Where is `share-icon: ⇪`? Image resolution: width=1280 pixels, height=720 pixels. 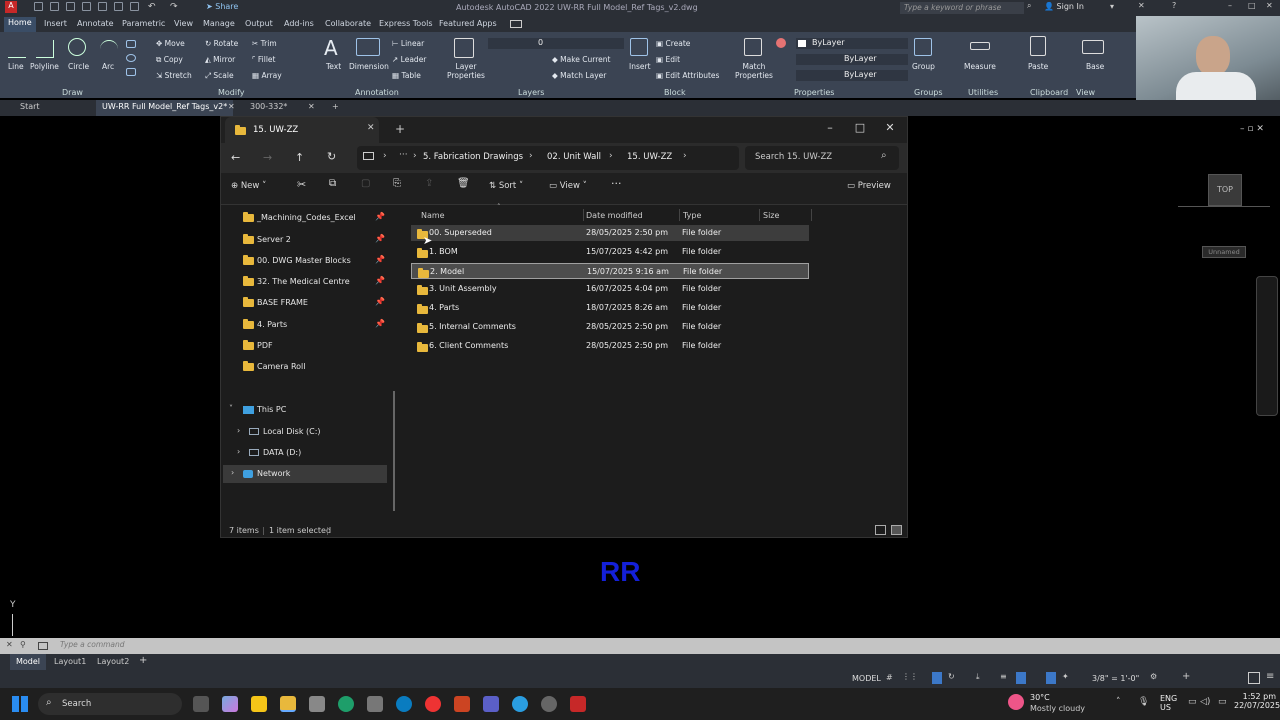 share-icon: ⇪ is located at coordinates (429, 183).